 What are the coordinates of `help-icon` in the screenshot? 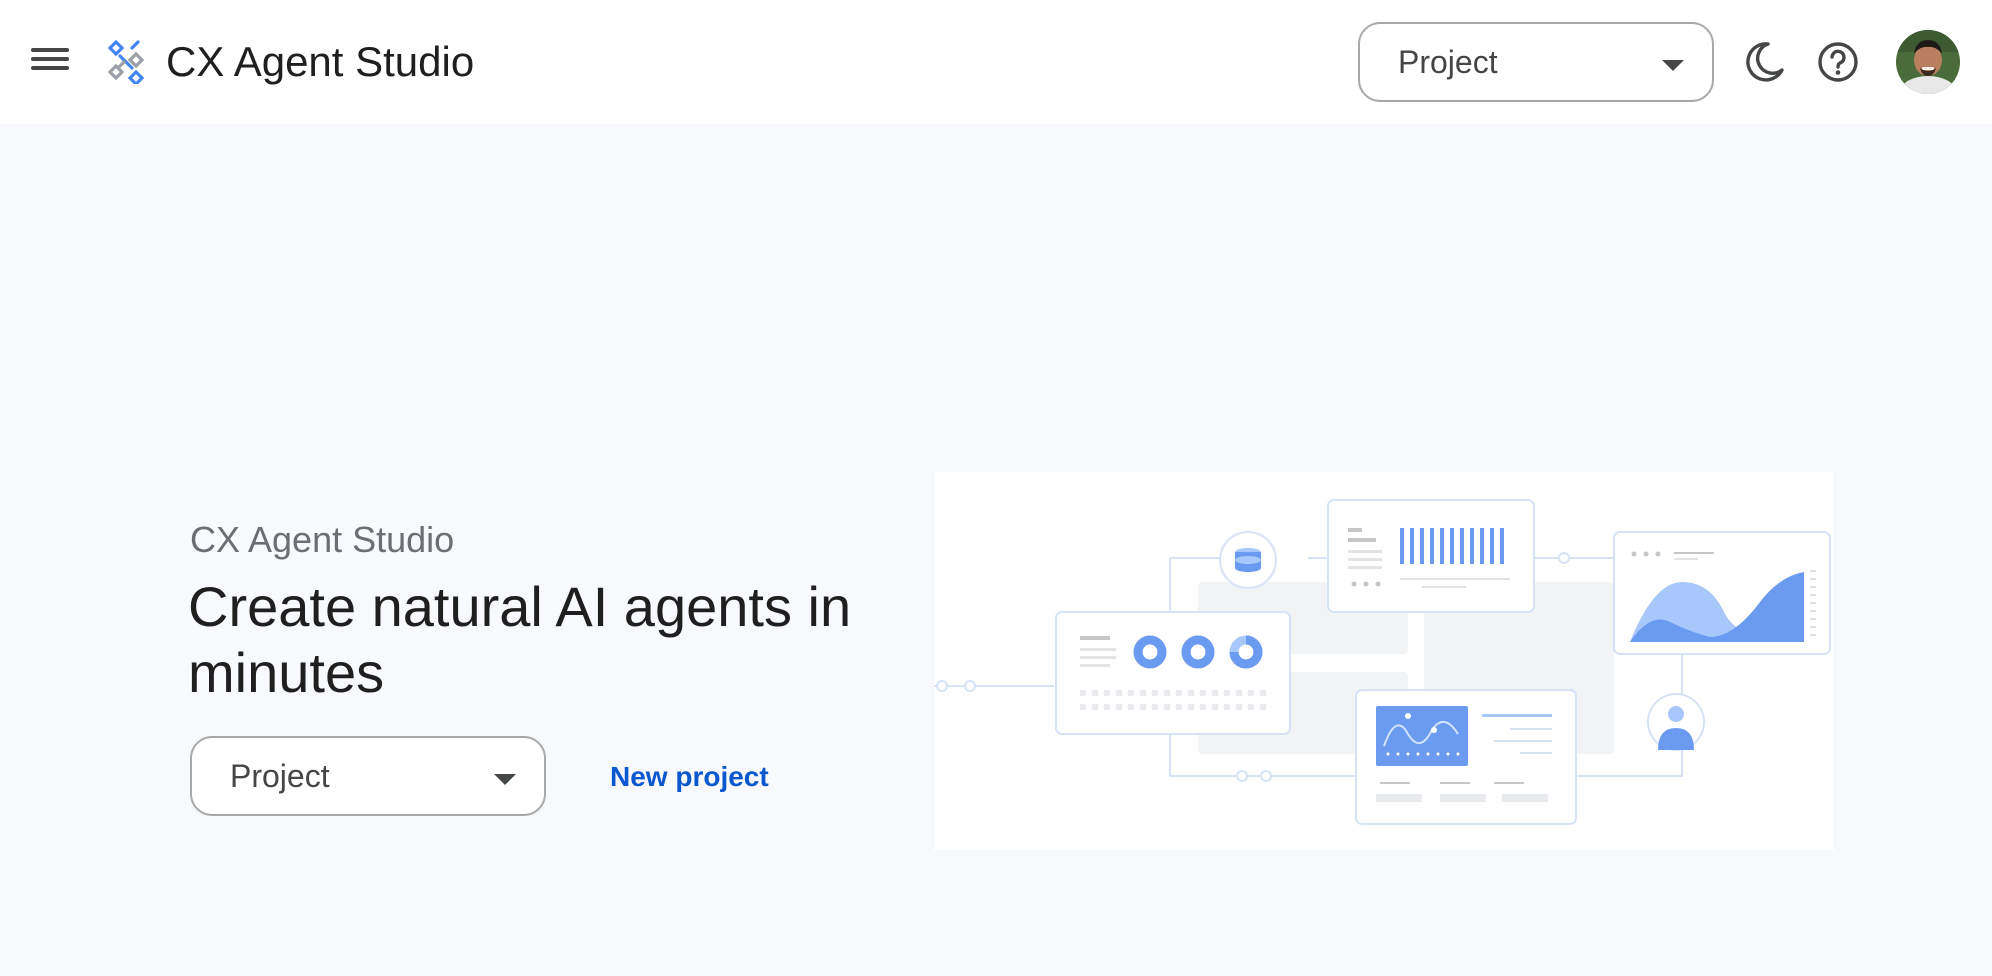 It's located at (1838, 62).